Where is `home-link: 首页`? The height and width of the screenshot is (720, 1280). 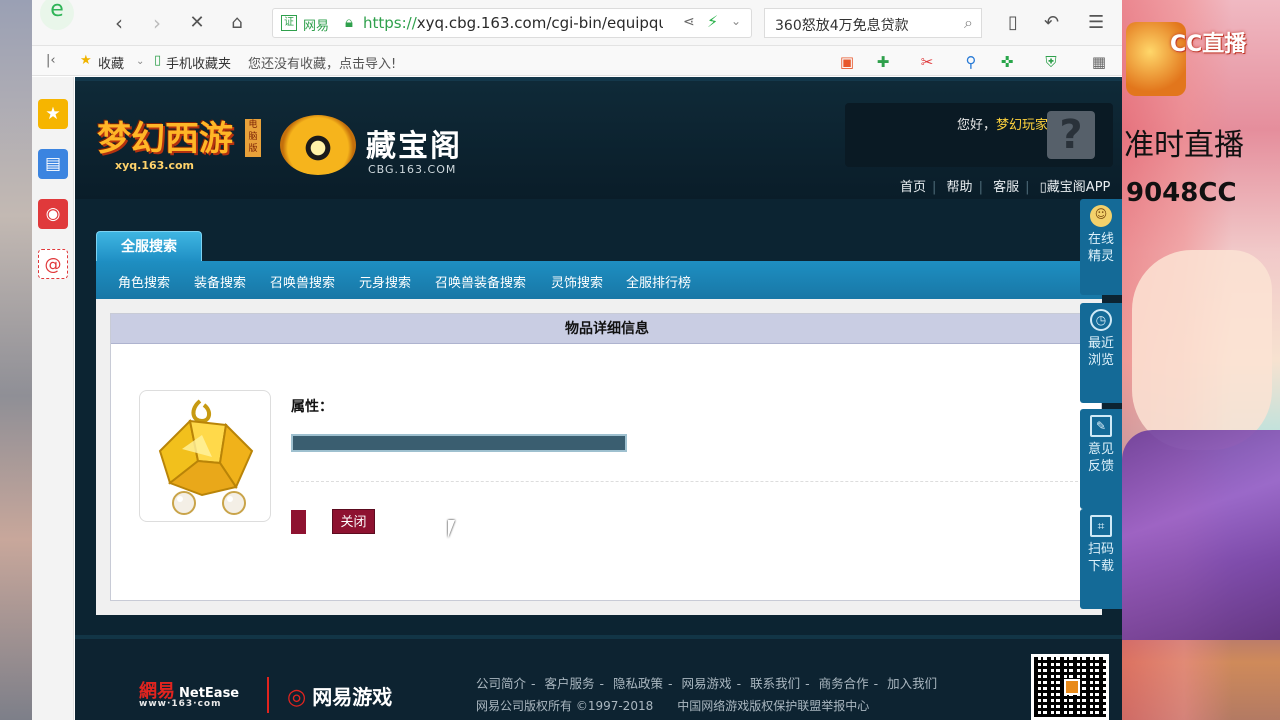
home-link: 首页 is located at coordinates (913, 187).